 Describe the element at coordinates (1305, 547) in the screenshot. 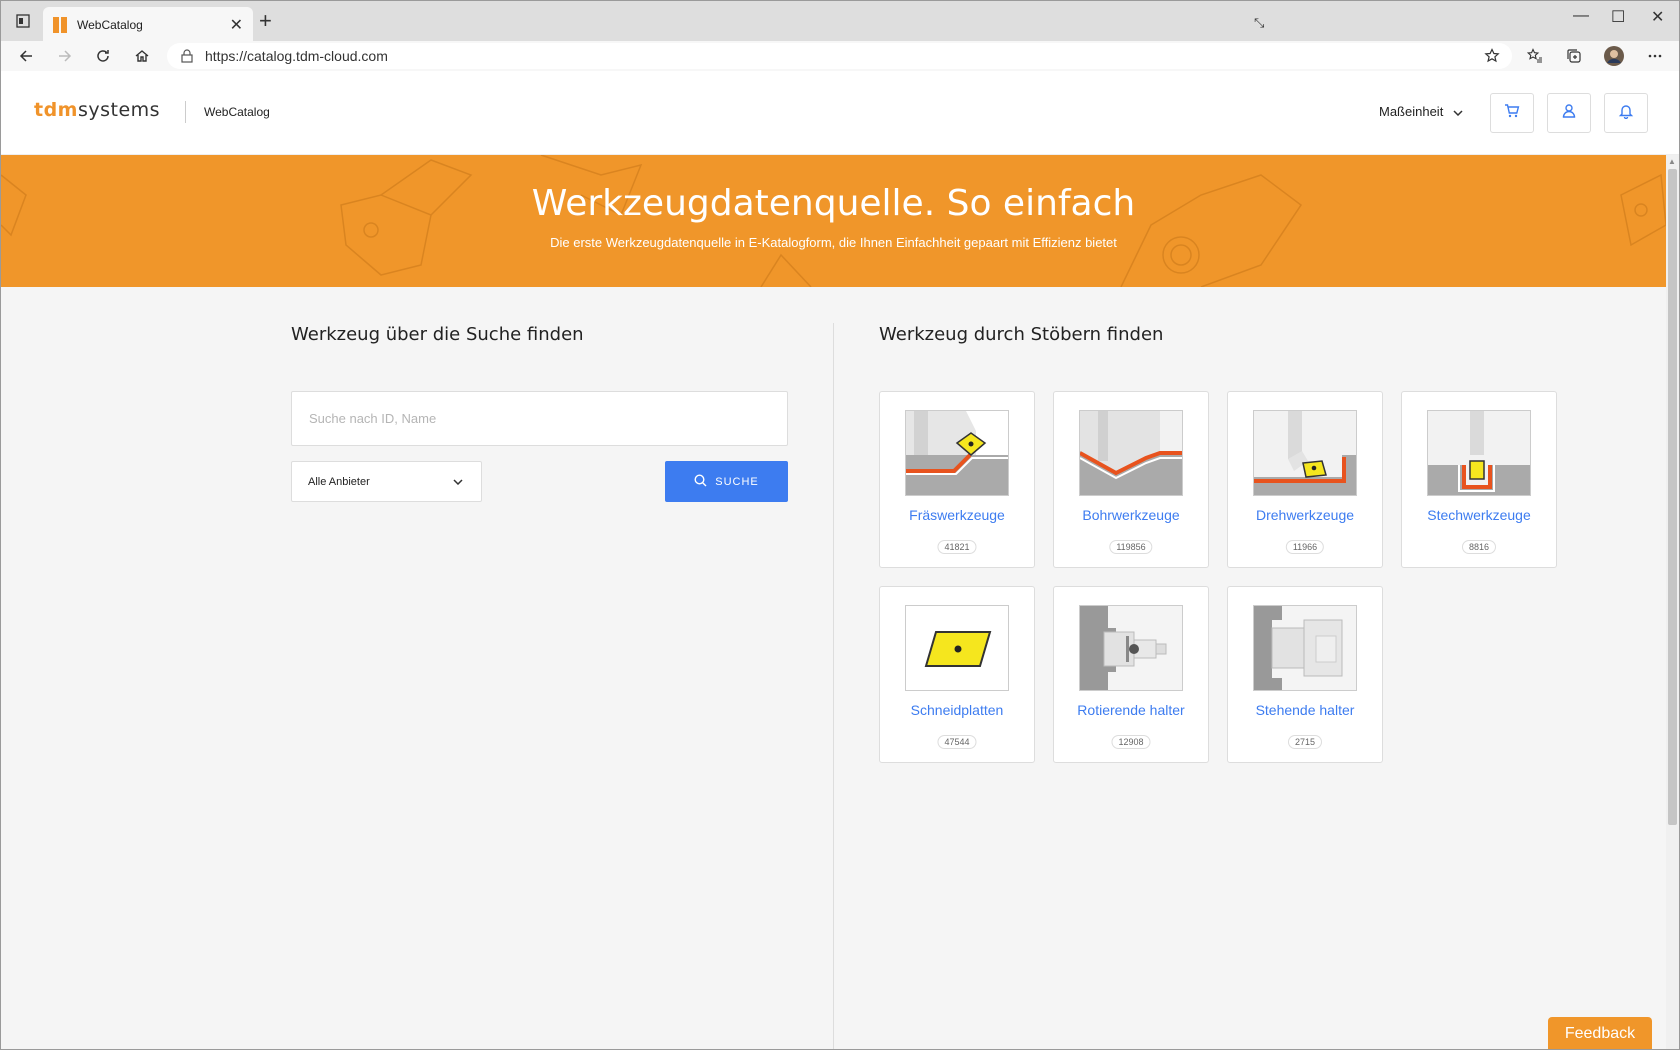

I see `category-count-badge: 11966` at that location.